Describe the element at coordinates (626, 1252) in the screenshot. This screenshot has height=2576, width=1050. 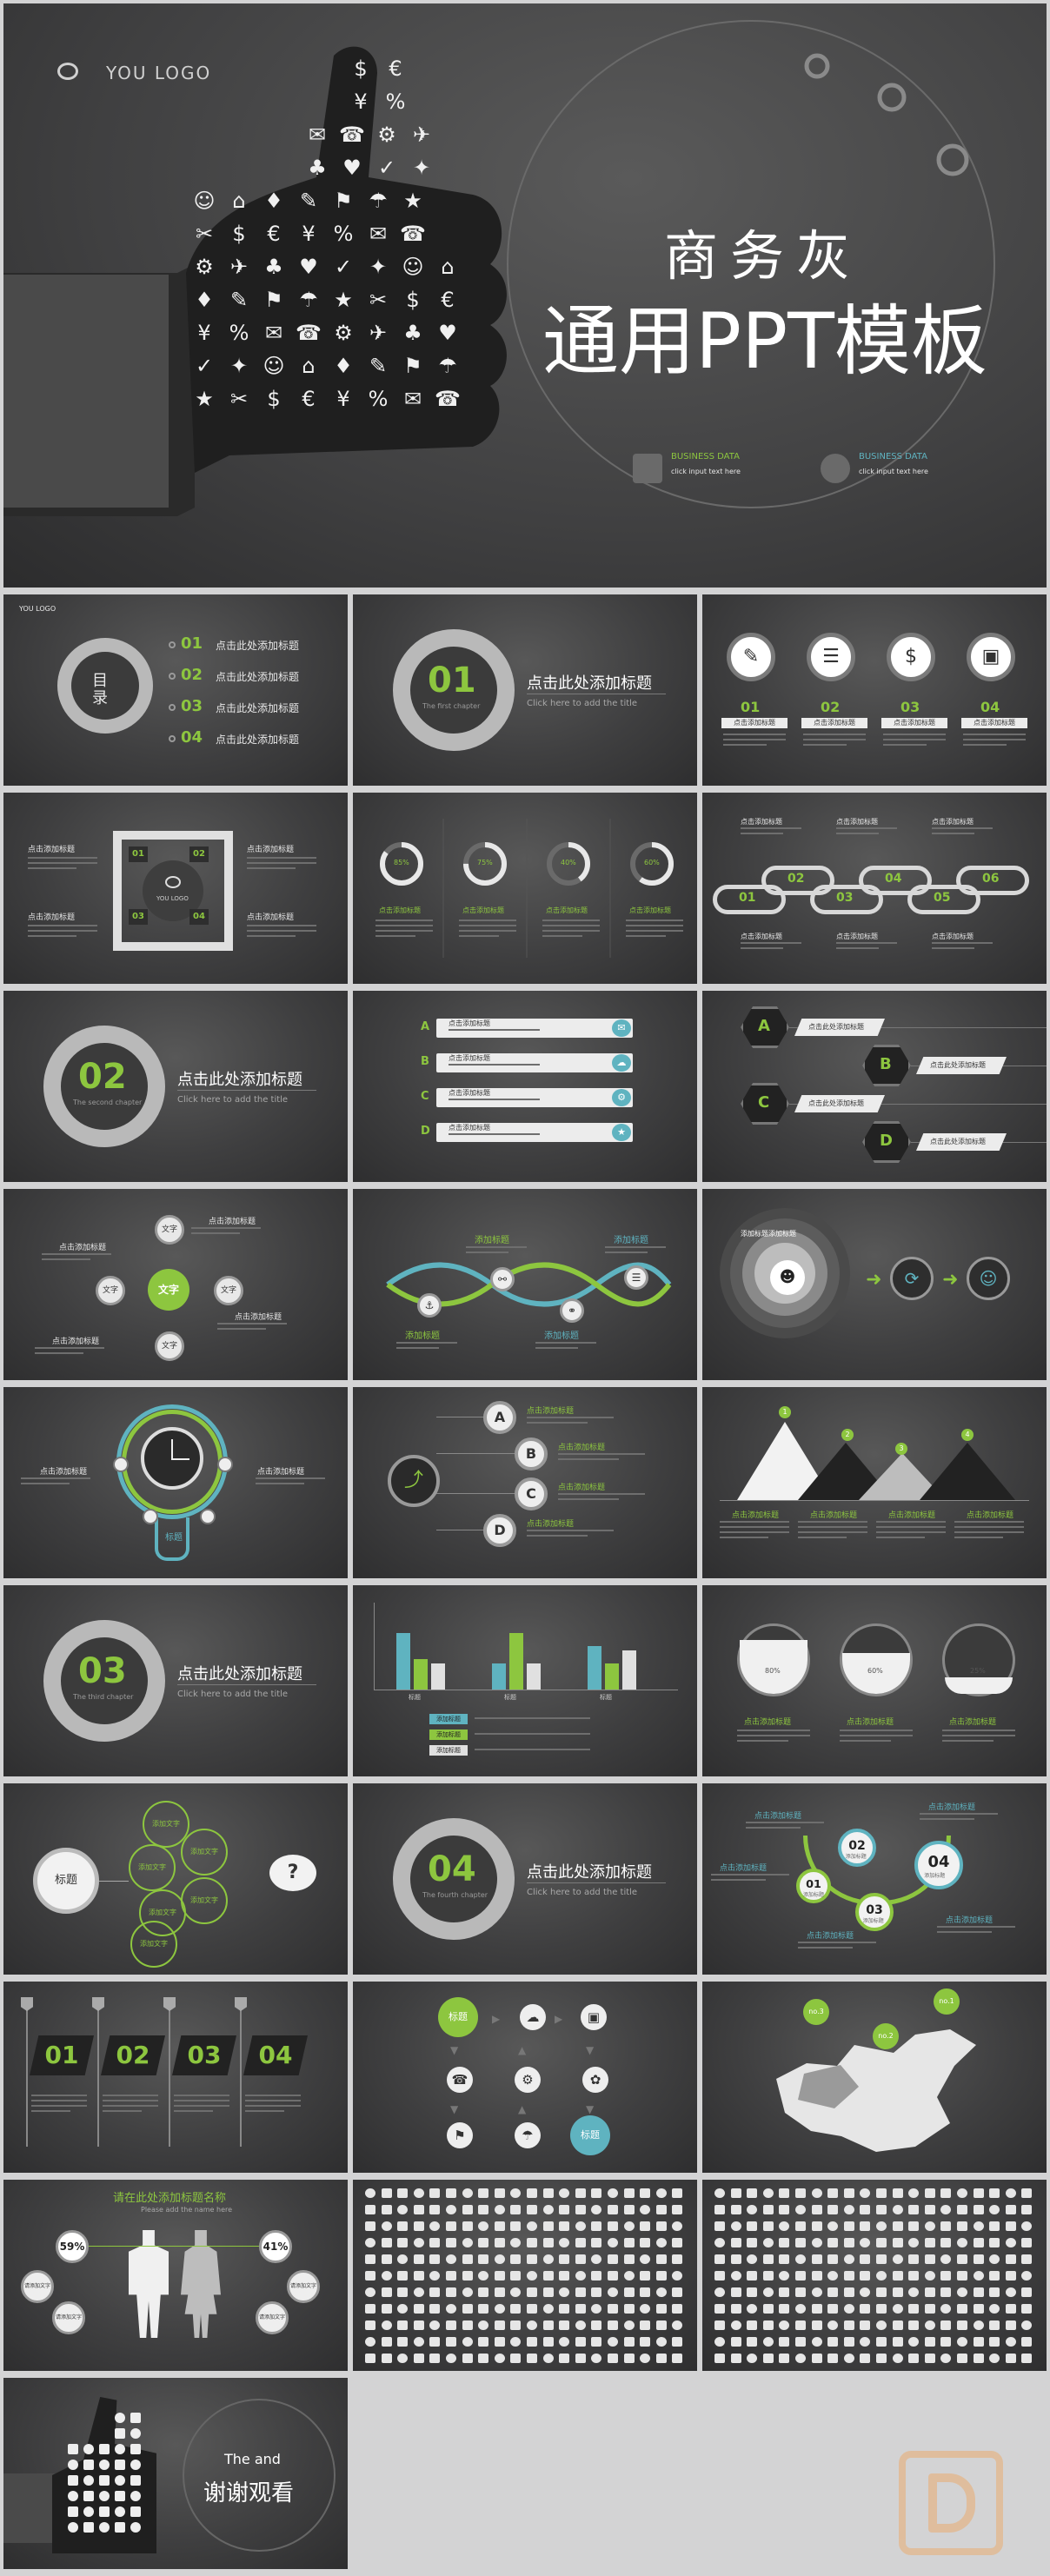
I see `wave-desc` at that location.